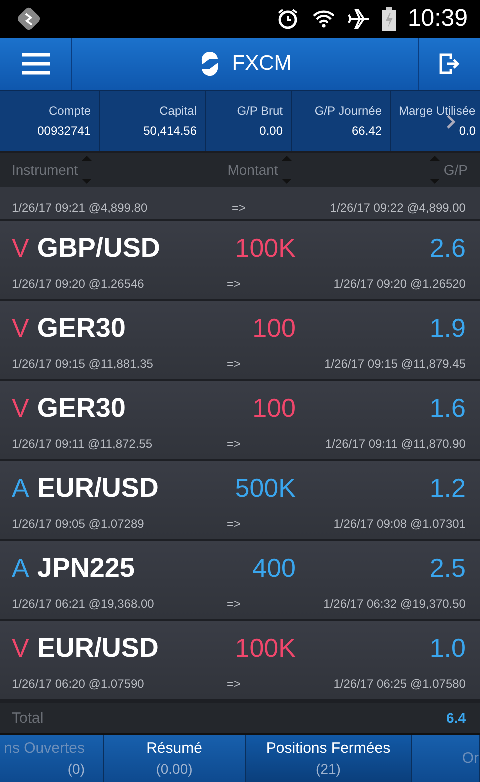 The height and width of the screenshot is (782, 480). What do you see at coordinates (98, 248) in the screenshot?
I see `instrument-name: GBP/USD` at bounding box center [98, 248].